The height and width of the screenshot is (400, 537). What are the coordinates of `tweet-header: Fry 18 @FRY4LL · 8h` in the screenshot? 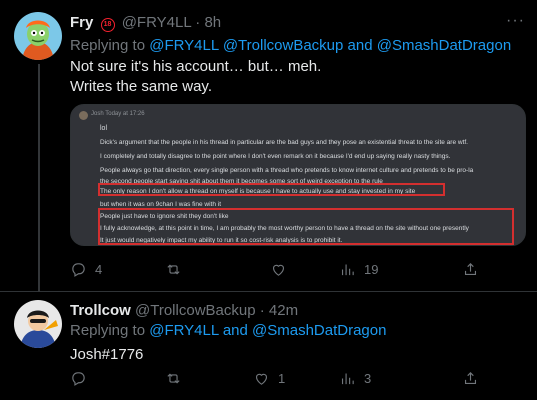 It's located at (145, 23).